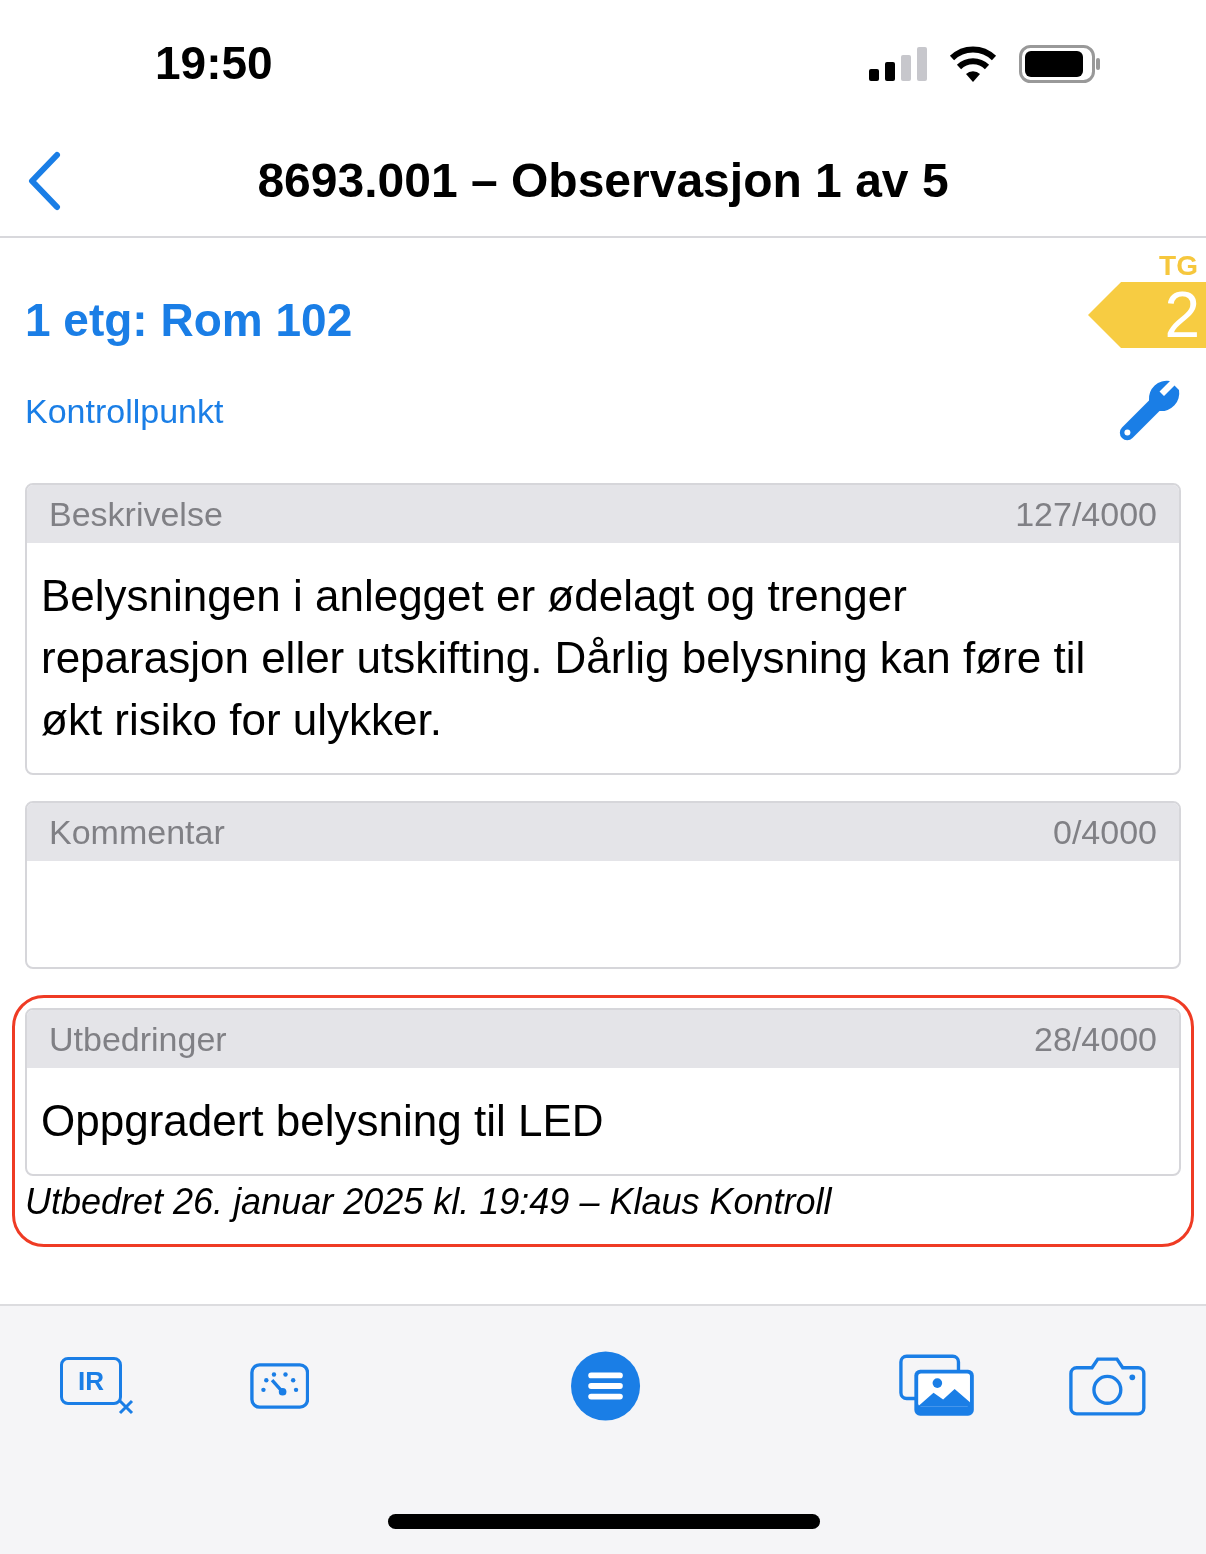  Describe the element at coordinates (898, 63) in the screenshot. I see `signal-icon` at that location.